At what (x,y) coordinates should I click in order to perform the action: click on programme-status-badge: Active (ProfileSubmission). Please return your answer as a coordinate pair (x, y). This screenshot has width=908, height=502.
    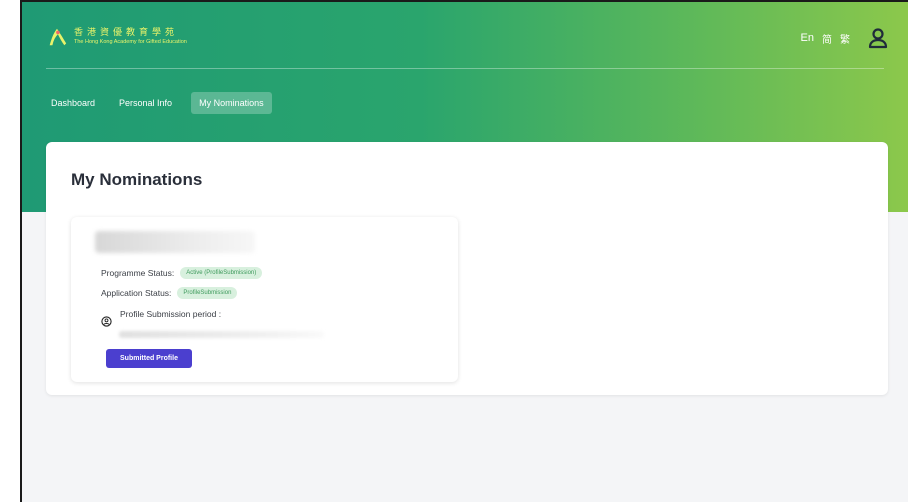
    Looking at the image, I should click on (221, 273).